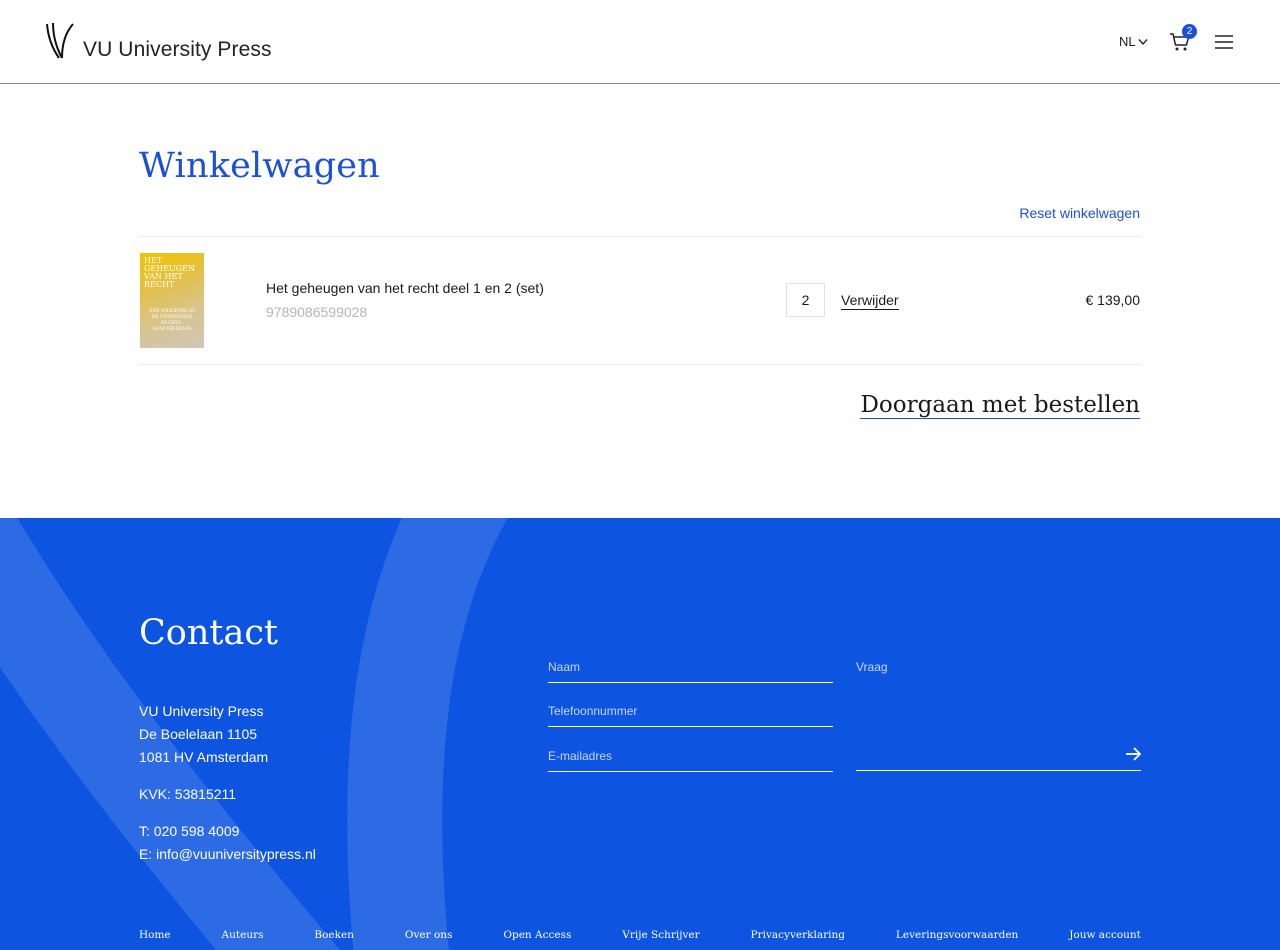  I want to click on footer-link-auteurs: Auteurs, so click(243, 935).